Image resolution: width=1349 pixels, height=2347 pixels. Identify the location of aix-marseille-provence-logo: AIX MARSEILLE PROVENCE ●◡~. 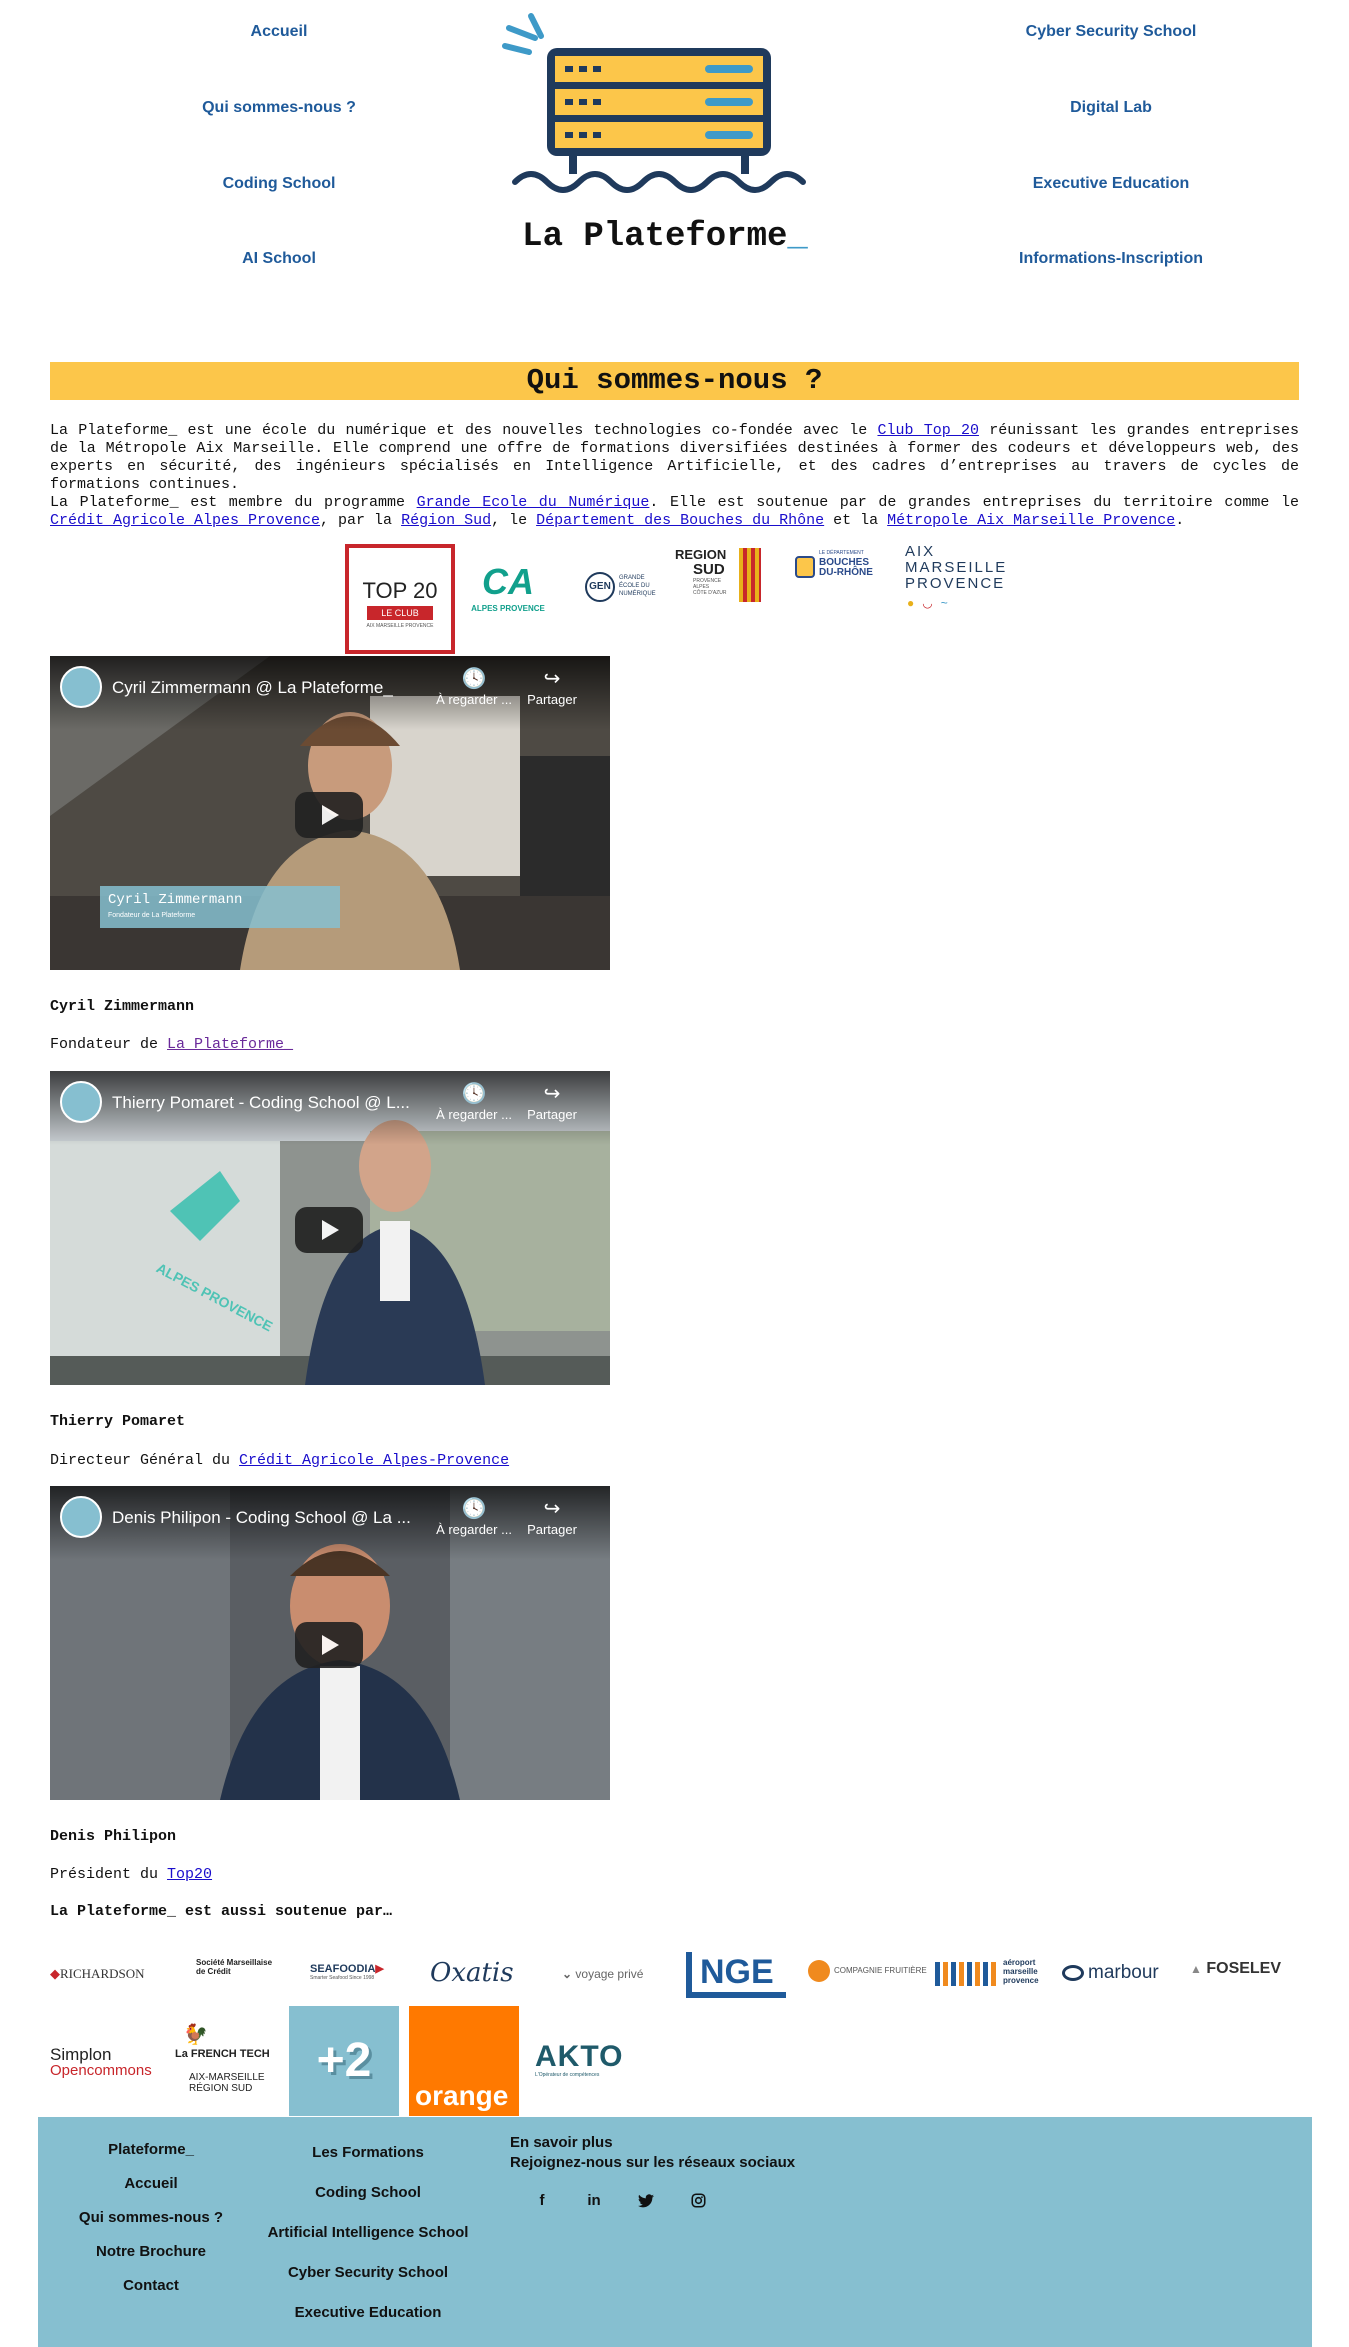
(956, 577).